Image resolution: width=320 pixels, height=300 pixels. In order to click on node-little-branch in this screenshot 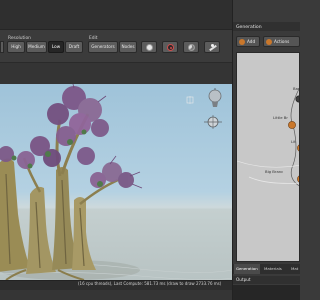, I will do `click(292, 125)`.